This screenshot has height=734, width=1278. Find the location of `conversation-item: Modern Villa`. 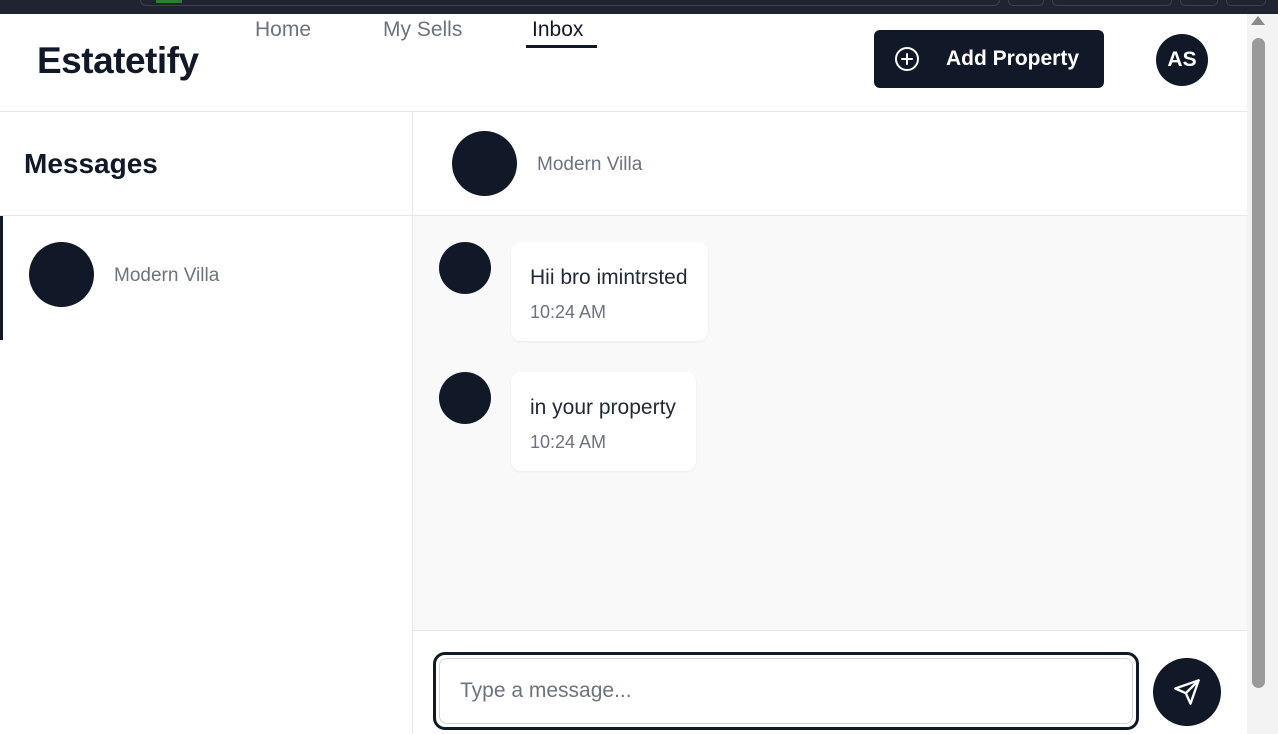

conversation-item: Modern Villa is located at coordinates (206, 278).